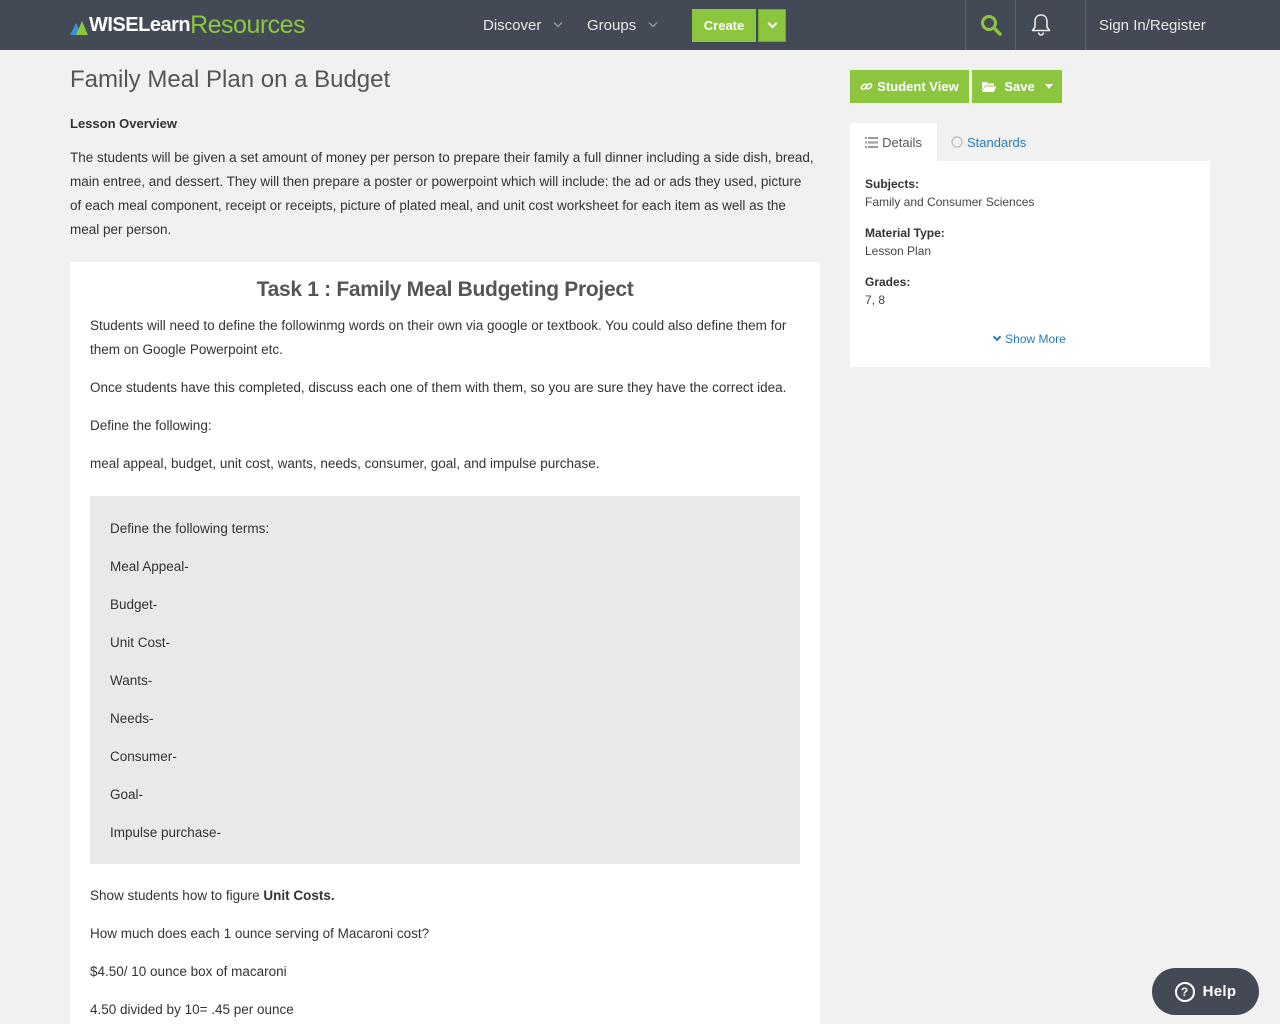 This screenshot has width=1280, height=1024. I want to click on unit-cost-text: Show students how to figure, so click(177, 895).